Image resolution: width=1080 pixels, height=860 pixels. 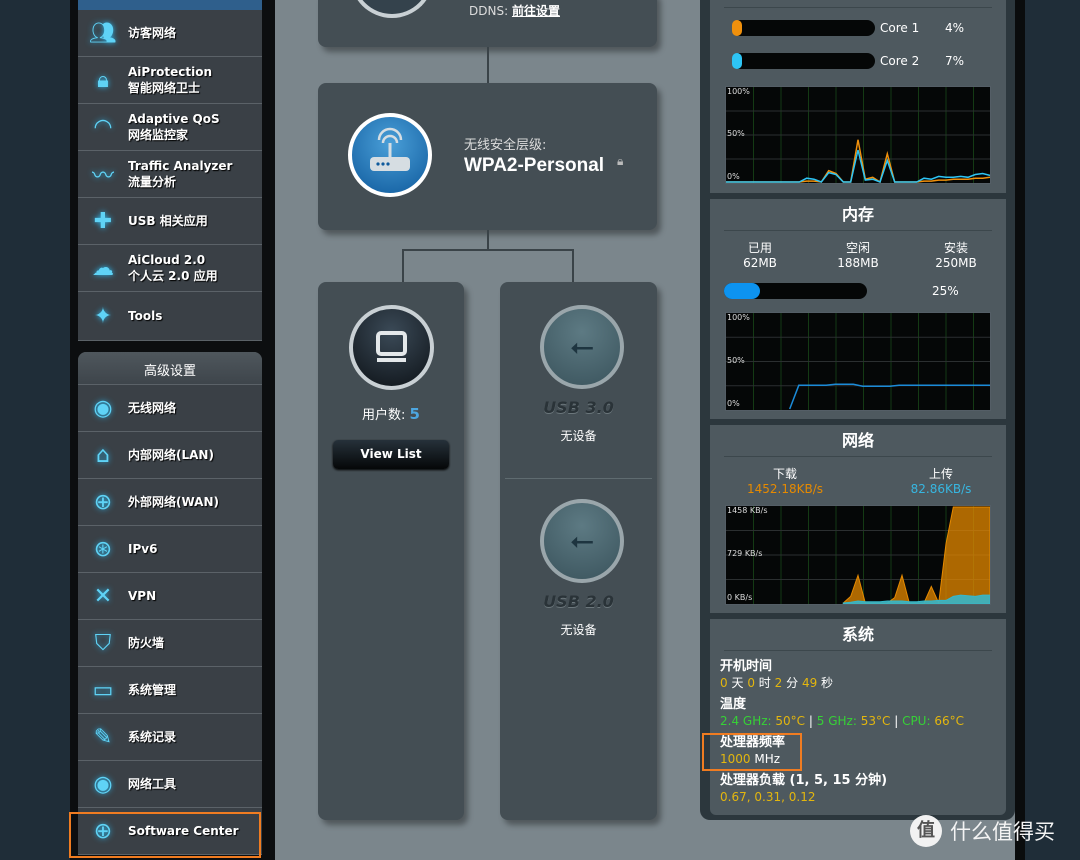 What do you see at coordinates (170, 596) in the screenshot?
I see `sidebar-item-vpn: ✕ VPN` at bounding box center [170, 596].